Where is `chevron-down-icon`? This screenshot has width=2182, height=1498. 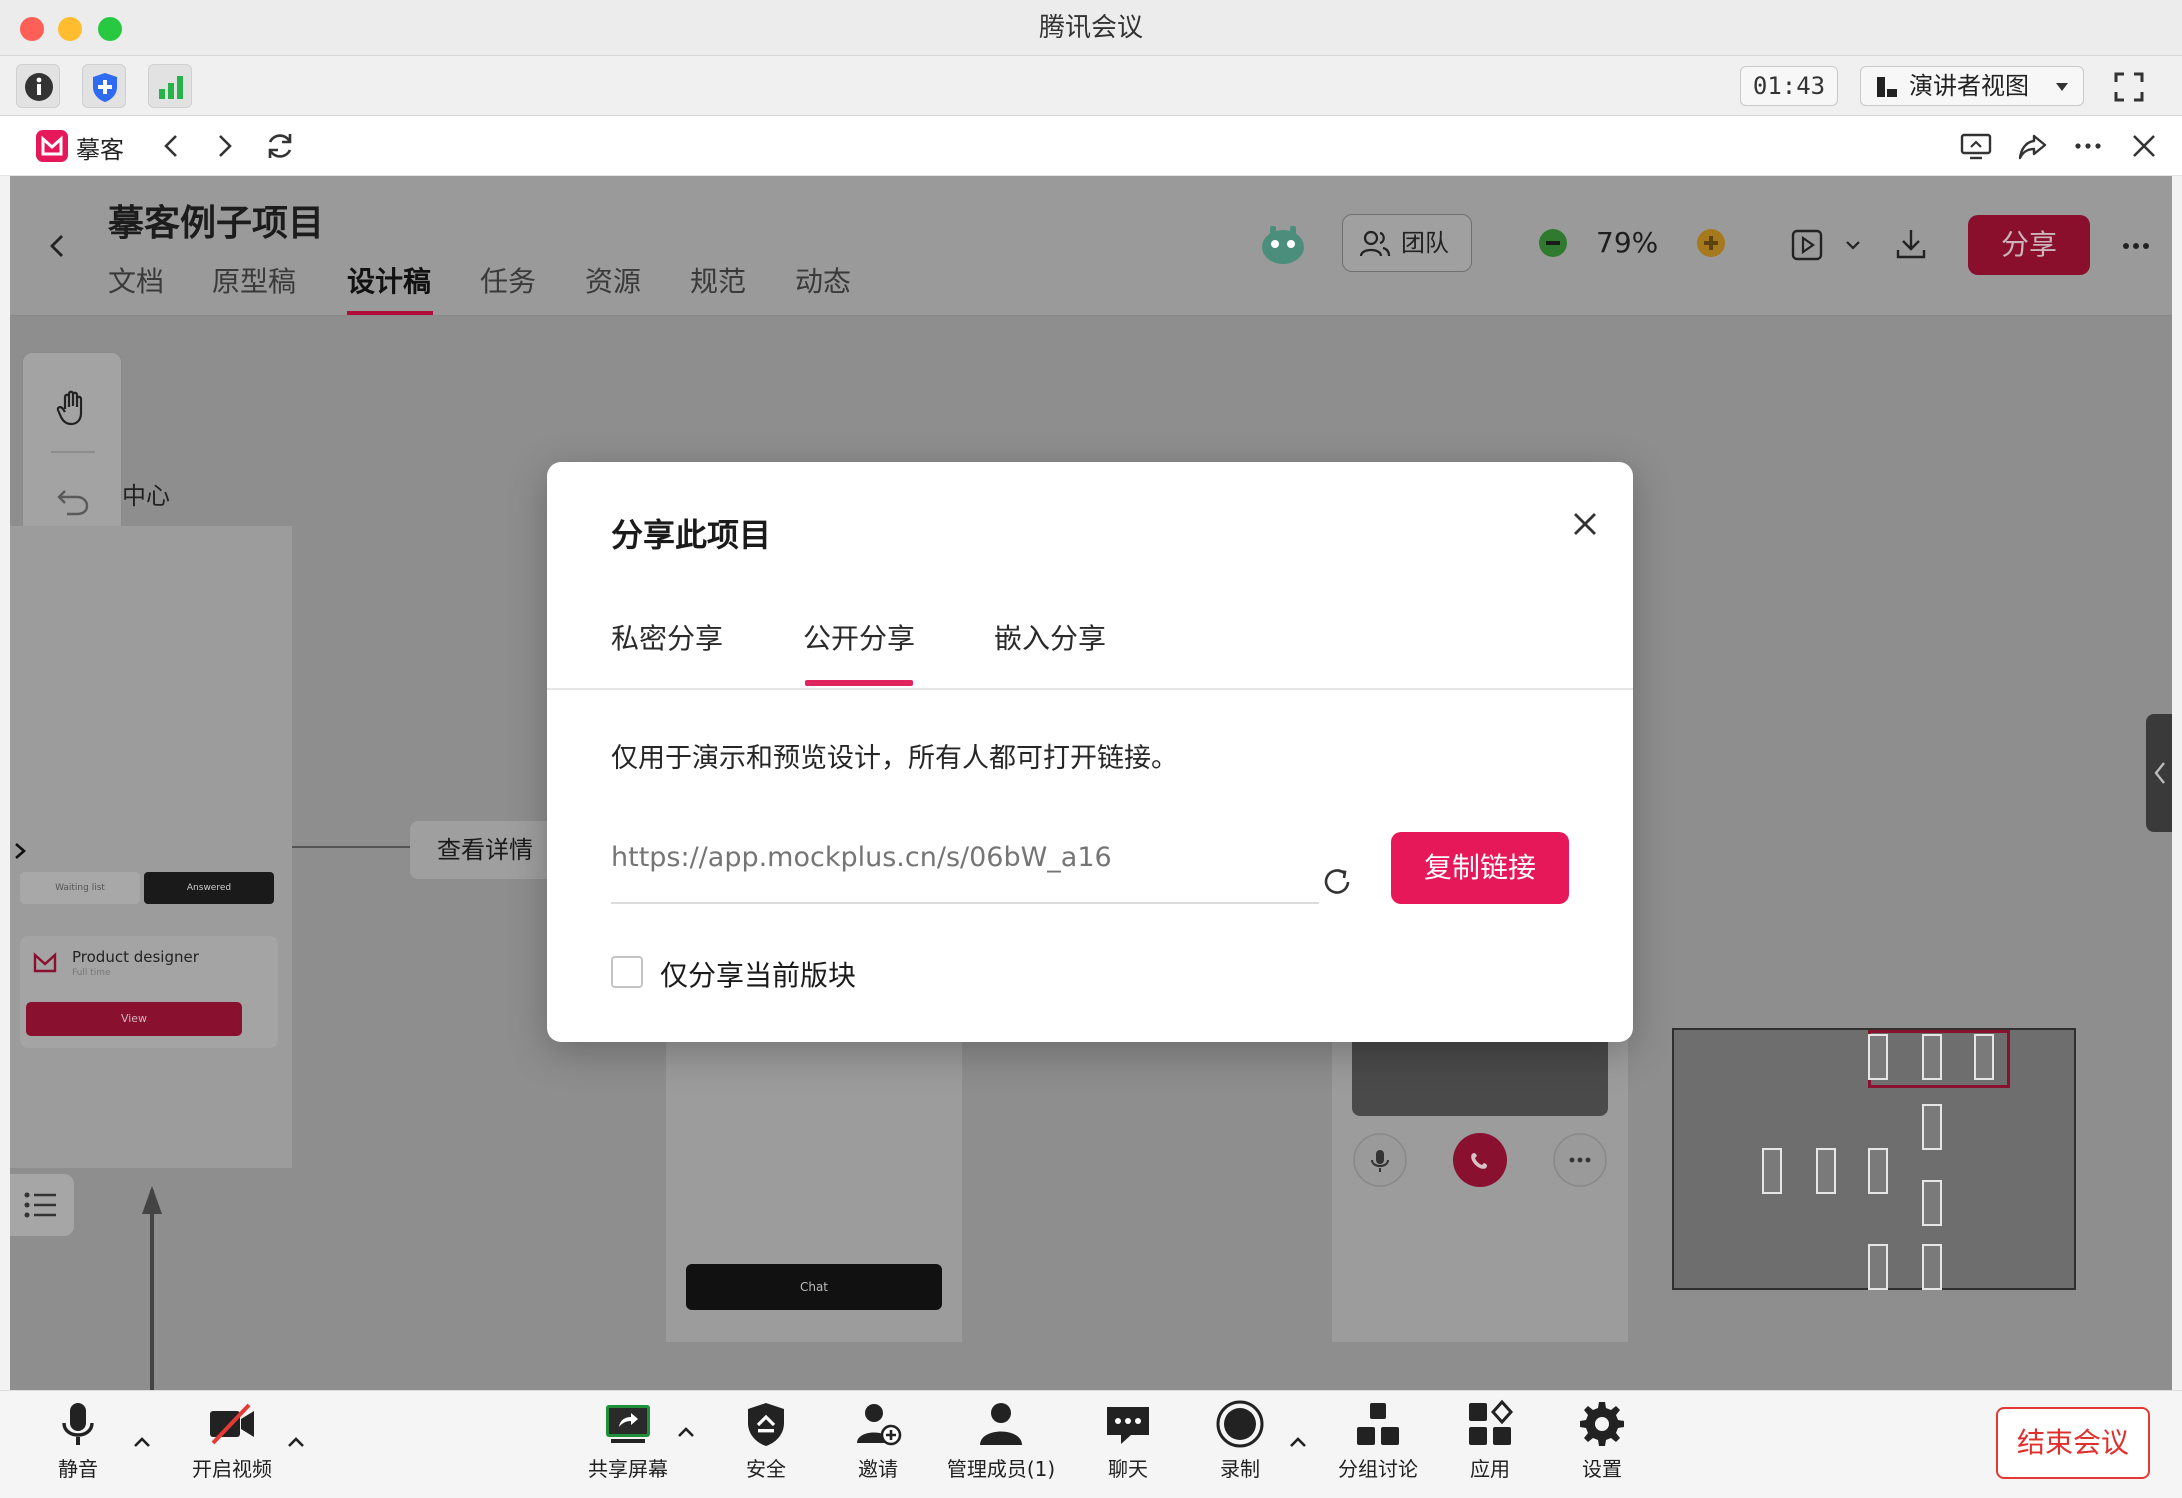
chevron-down-icon is located at coordinates (1853, 245).